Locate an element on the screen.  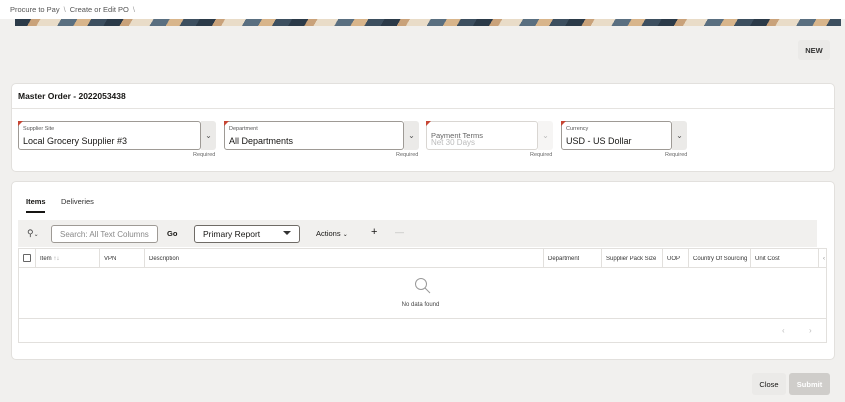
breadcrumb-procure-to-pay: Procure to Pay is located at coordinates (35, 9).